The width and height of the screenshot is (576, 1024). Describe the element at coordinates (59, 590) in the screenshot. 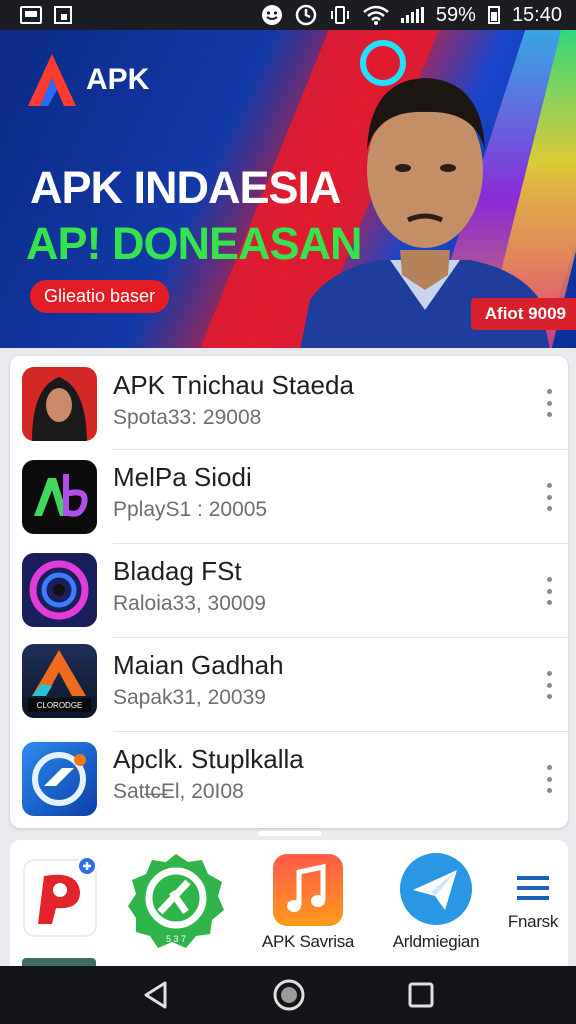

I see `circle-swirl-app-icon` at that location.